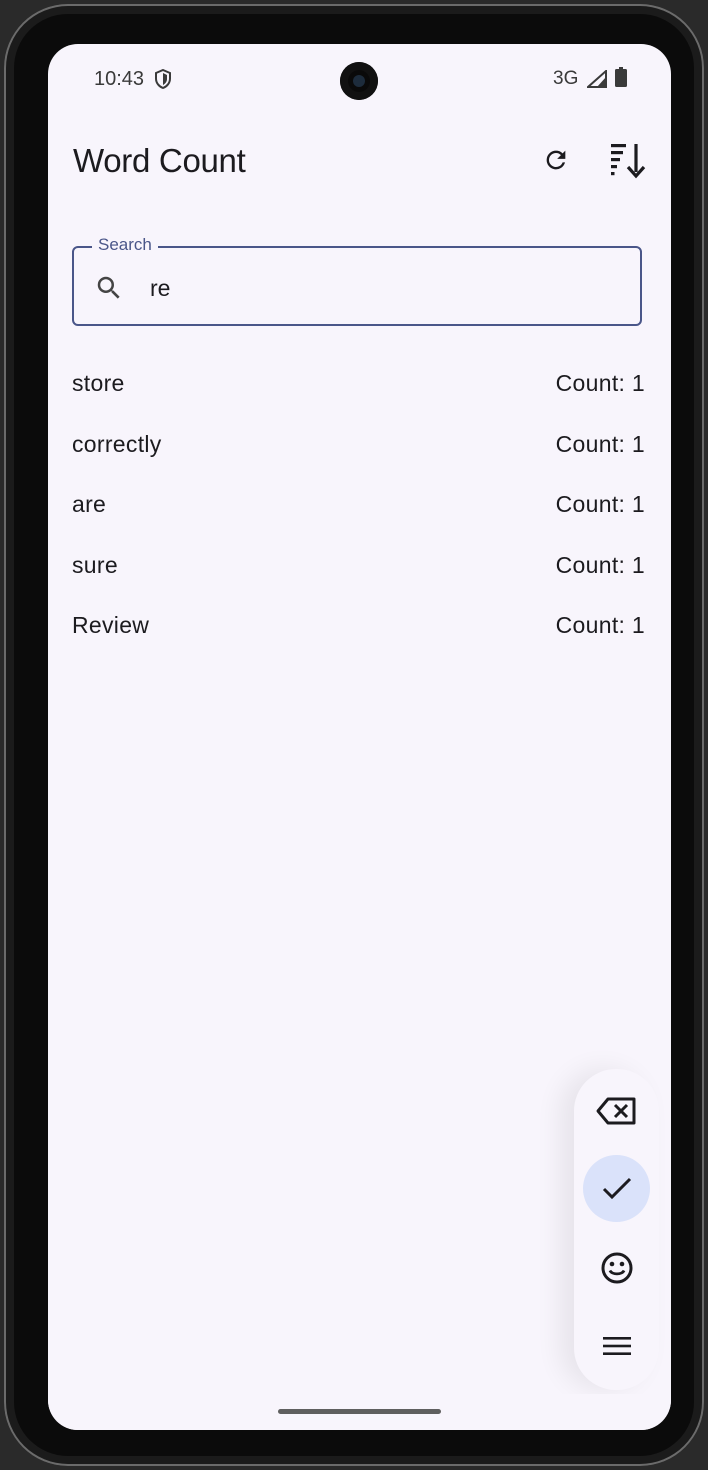  I want to click on word-text: sure, so click(95, 564).